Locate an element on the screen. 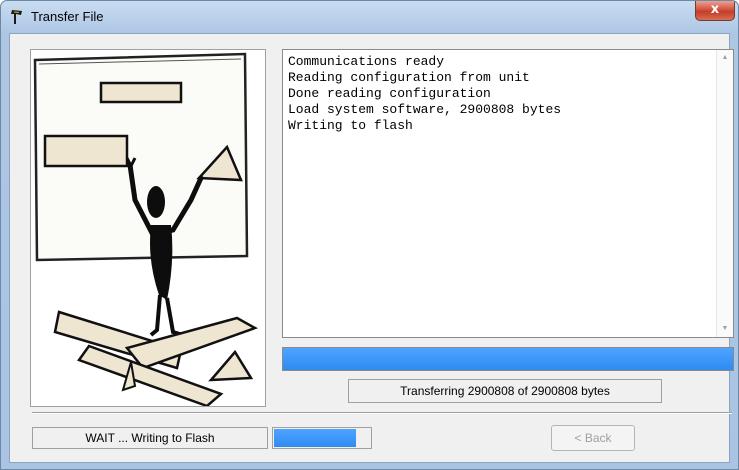 The height and width of the screenshot is (470, 739). window-title: Transfer File is located at coordinates (67, 16).